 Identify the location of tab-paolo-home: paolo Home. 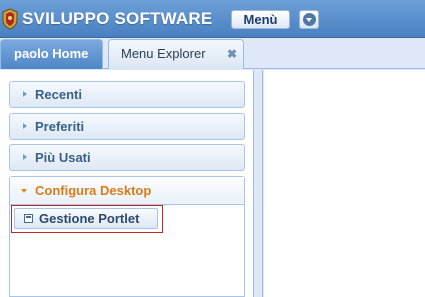
(51, 54).